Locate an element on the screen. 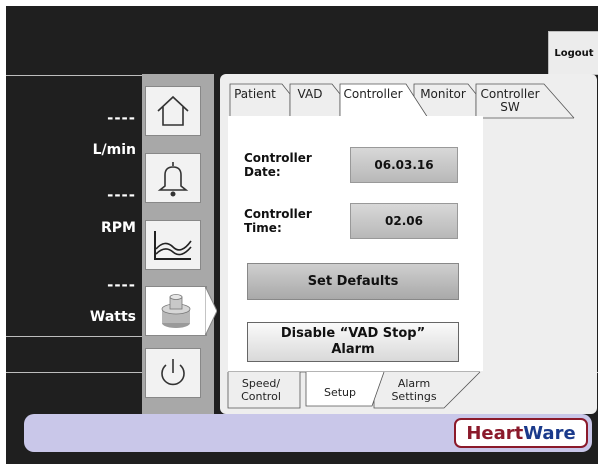 This screenshot has height=466, width=600. flow-value: ---- is located at coordinates (121, 118).